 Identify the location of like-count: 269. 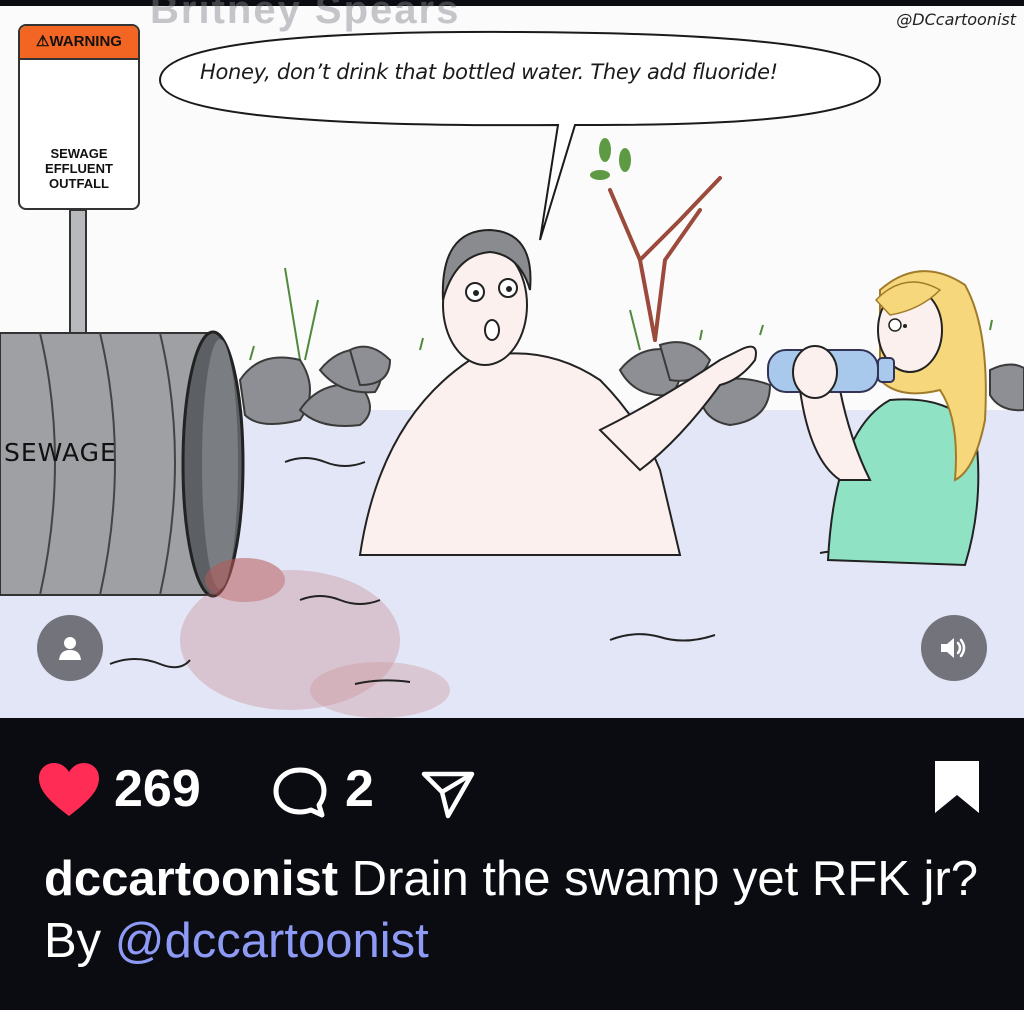
(157, 789).